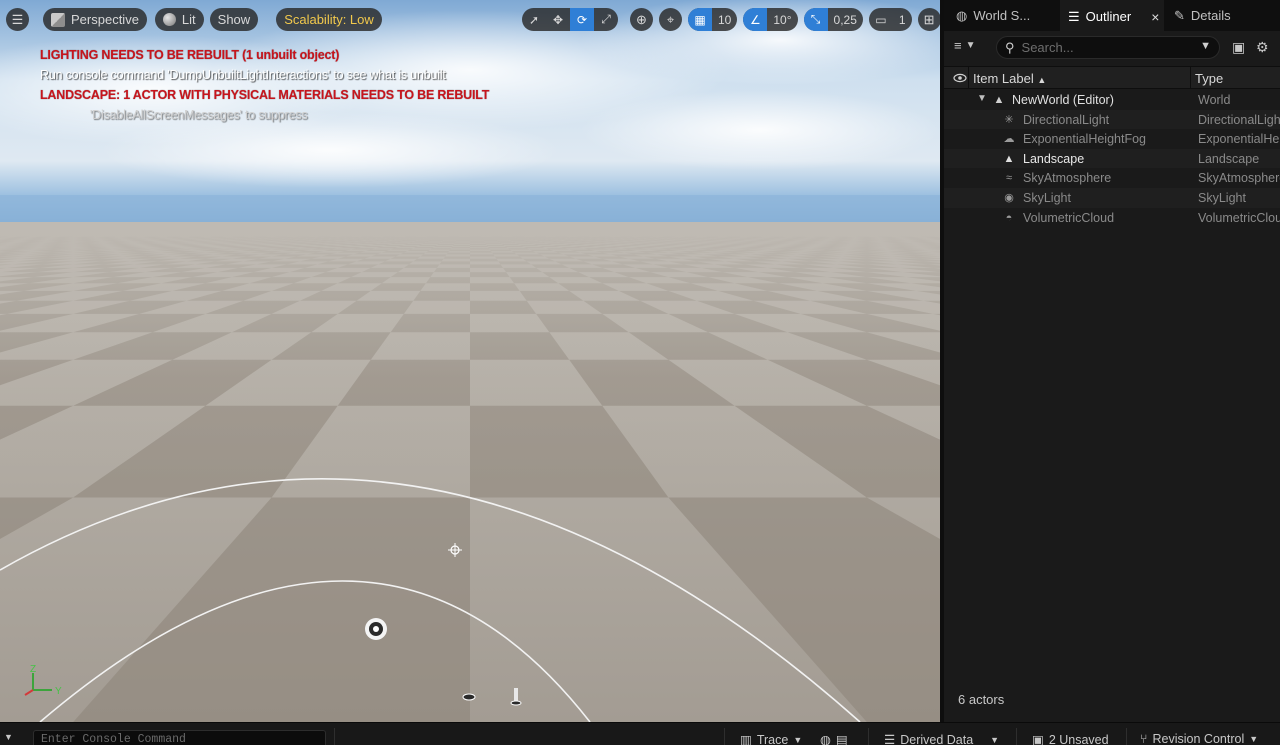  Describe the element at coordinates (1238, 47) in the screenshot. I see `add-folder-icon: ▣` at that location.